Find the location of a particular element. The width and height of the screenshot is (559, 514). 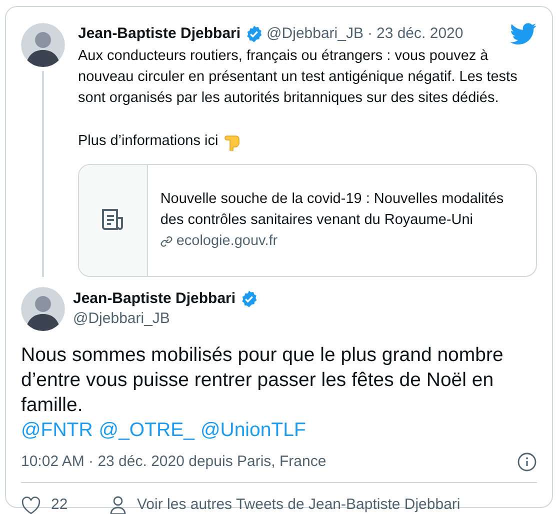

like-count: 22 is located at coordinates (80, 504).